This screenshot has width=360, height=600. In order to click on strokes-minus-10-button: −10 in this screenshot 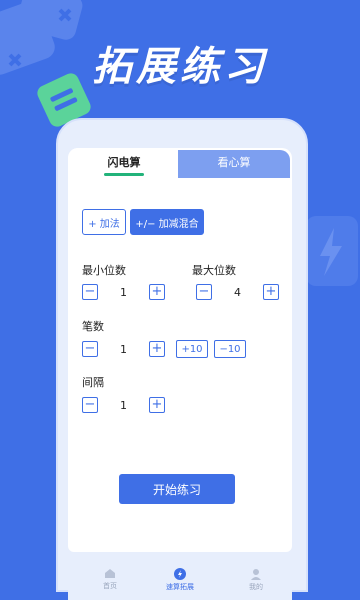, I will do `click(230, 349)`.